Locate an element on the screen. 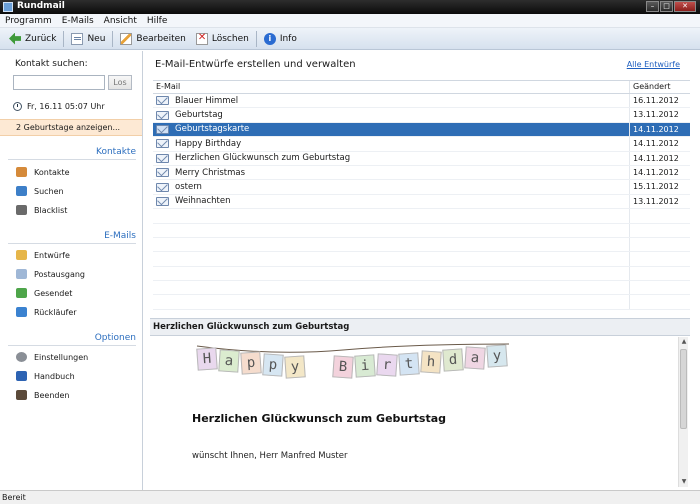  table-row: Happy Birthday 14.11.2012 is located at coordinates (421, 144).